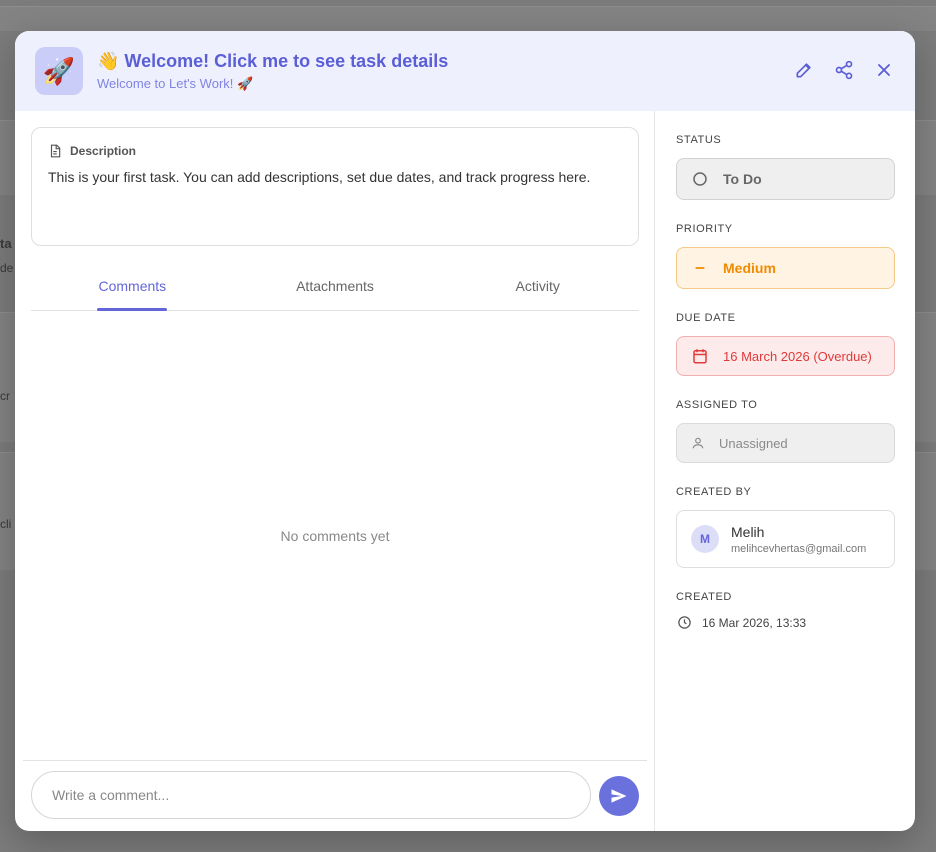  What do you see at coordinates (700, 356) in the screenshot?
I see `calendar-icon` at bounding box center [700, 356].